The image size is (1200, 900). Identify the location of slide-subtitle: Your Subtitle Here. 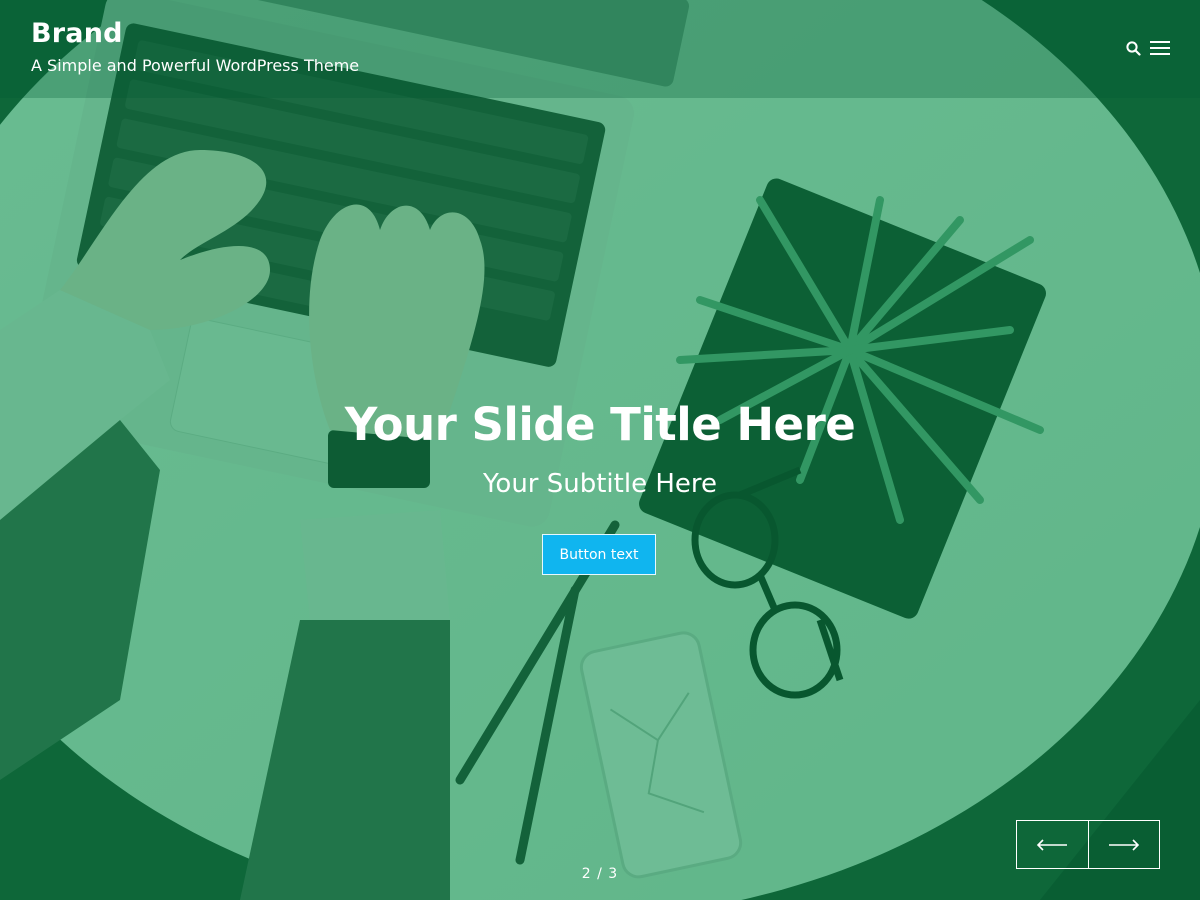
(599, 484).